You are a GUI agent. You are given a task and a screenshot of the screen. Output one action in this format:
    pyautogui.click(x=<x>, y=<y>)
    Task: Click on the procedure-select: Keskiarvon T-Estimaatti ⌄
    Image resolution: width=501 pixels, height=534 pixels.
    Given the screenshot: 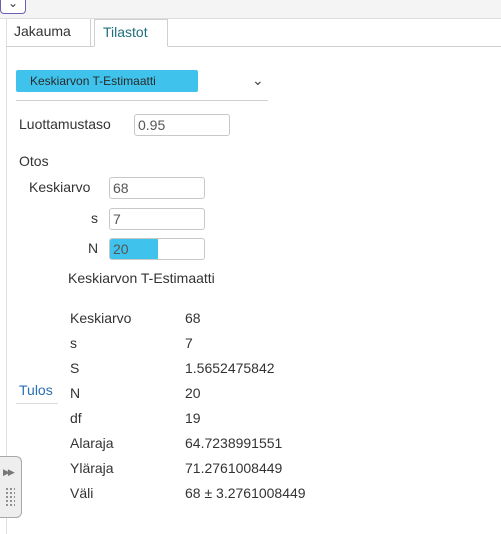 What is the action you would take?
    pyautogui.click(x=142, y=84)
    